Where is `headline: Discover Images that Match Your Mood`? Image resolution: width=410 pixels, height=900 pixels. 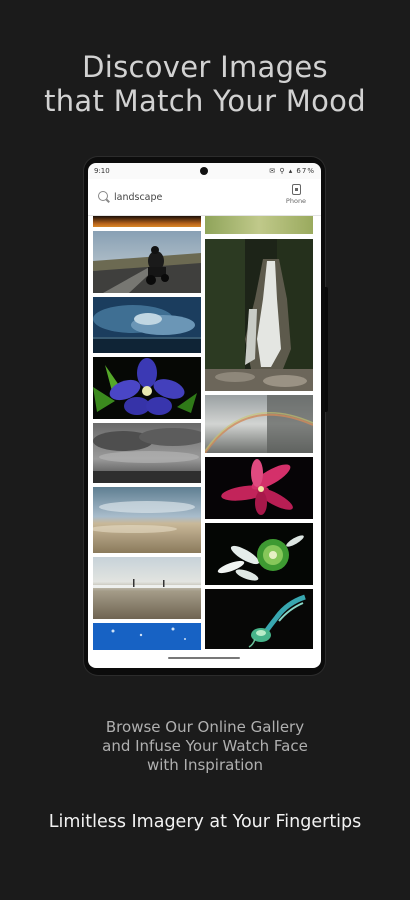 headline: Discover Images that Match Your Mood is located at coordinates (205, 84).